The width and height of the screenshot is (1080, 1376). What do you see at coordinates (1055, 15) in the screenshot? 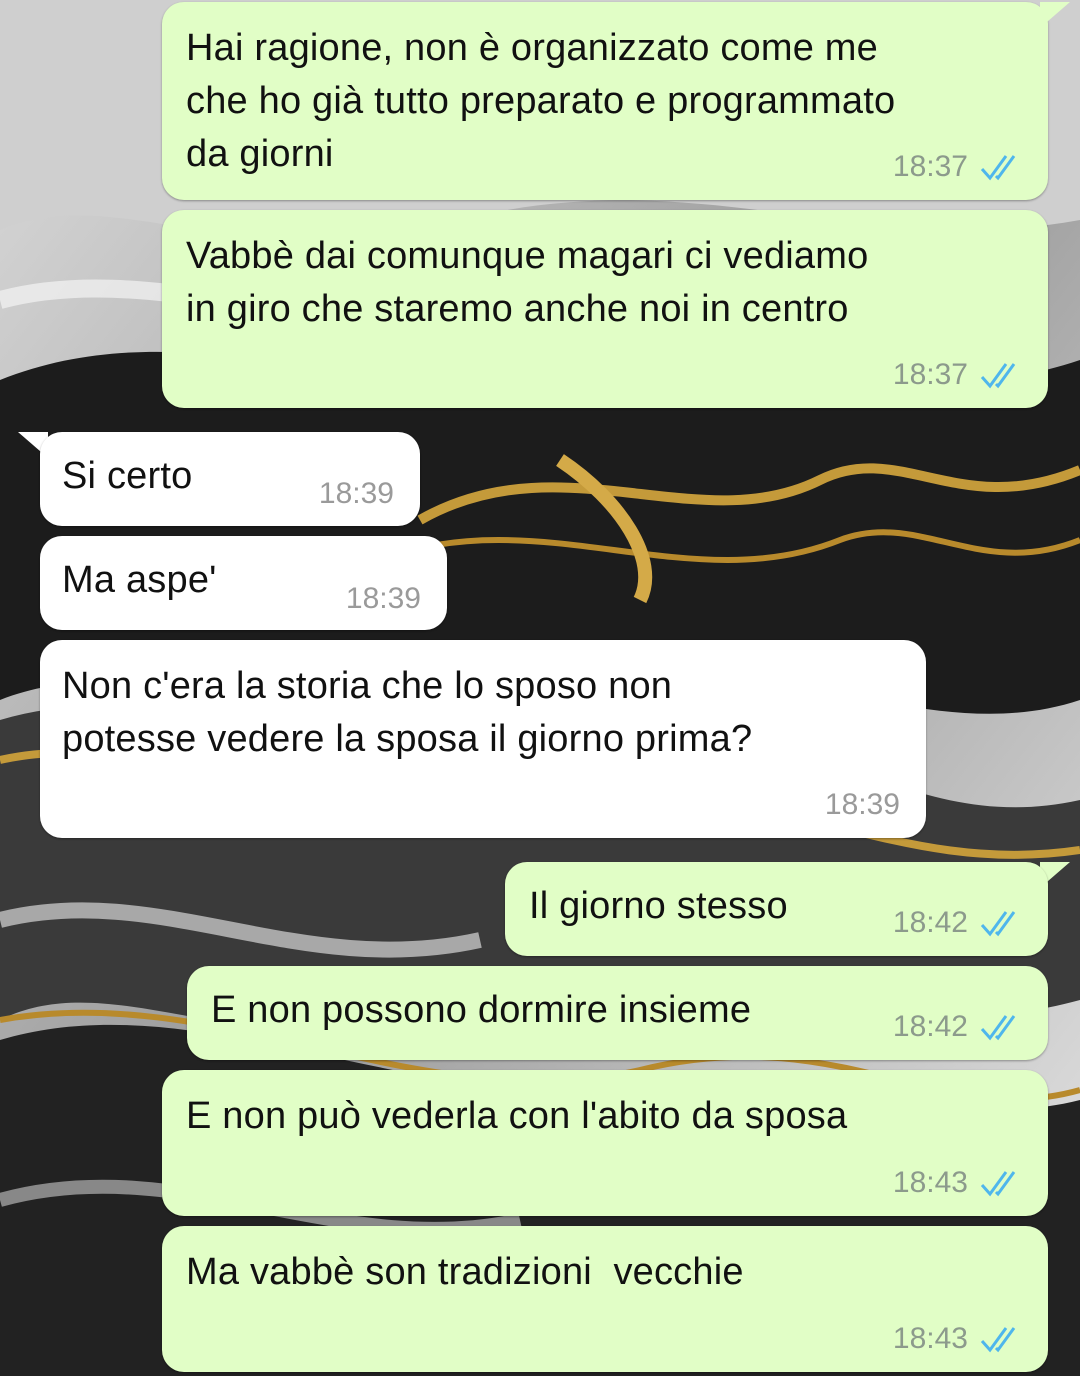
I see `bubble-tail` at bounding box center [1055, 15].